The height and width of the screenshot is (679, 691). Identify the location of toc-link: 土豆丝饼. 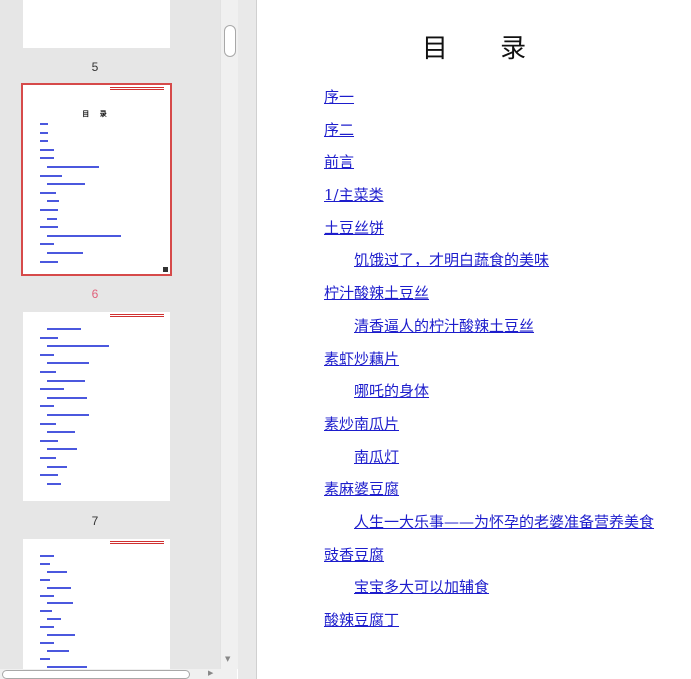
(354, 228).